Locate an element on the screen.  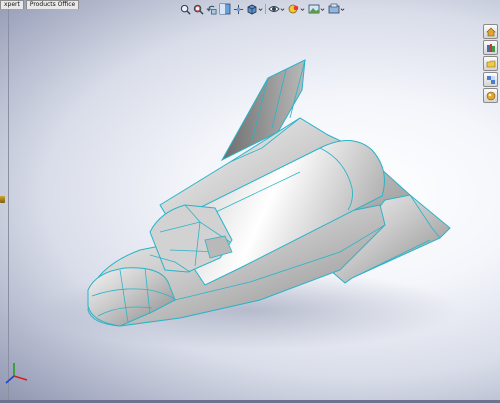
x-axis is located at coordinates (20, 378).